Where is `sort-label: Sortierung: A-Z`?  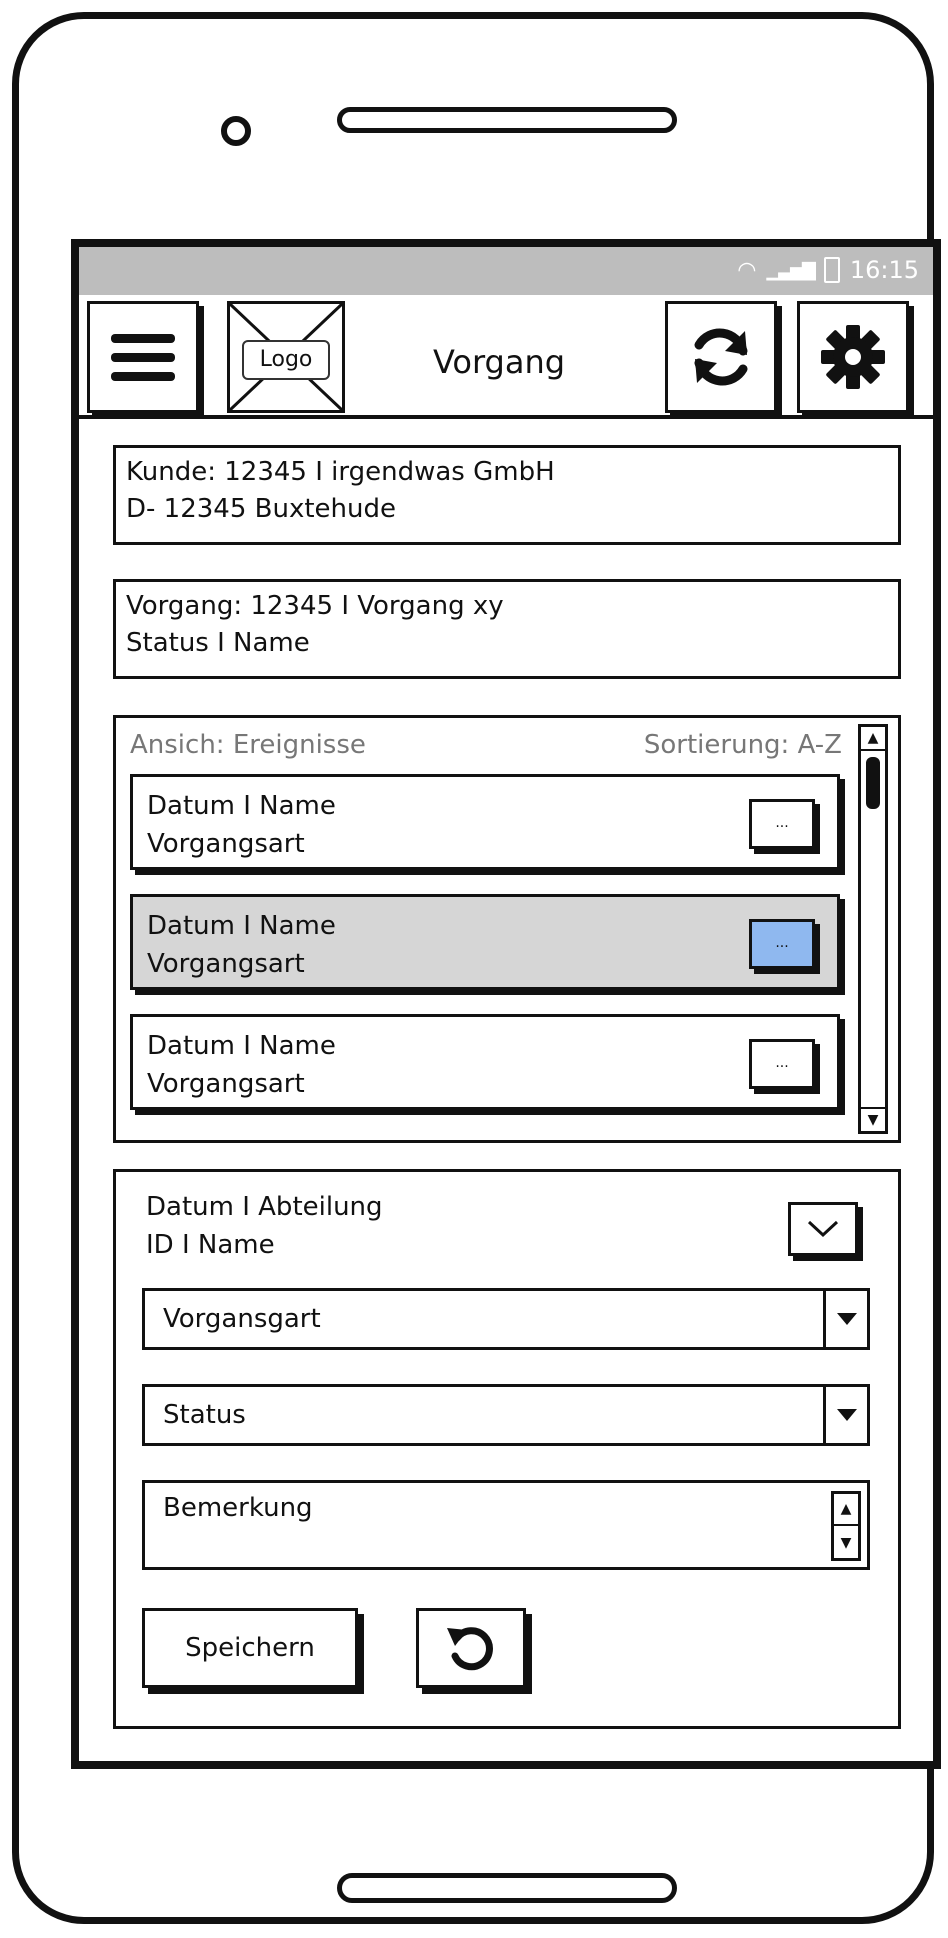 sort-label: Sortierung: A-Z is located at coordinates (743, 745).